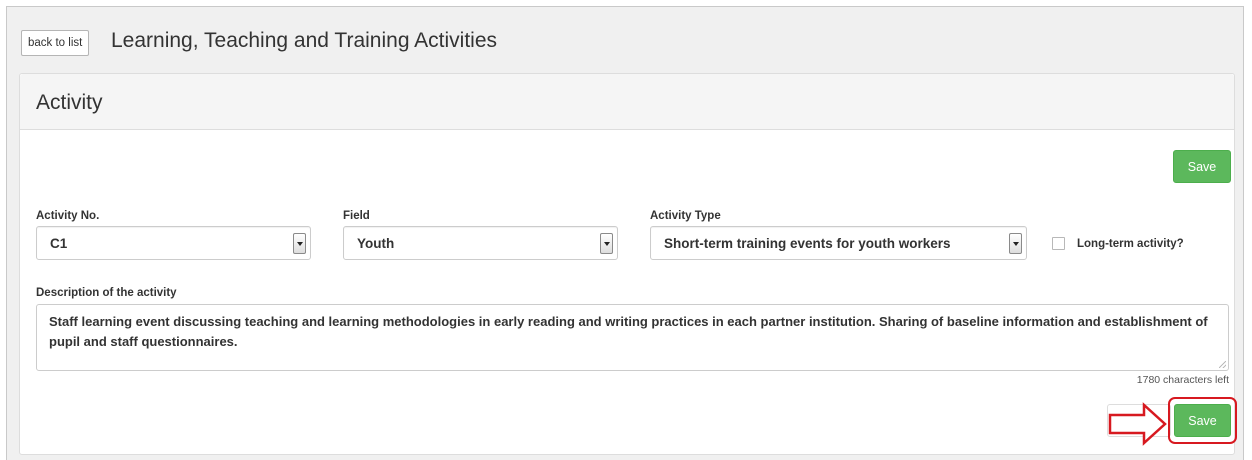 This screenshot has height=460, width=1252. Describe the element at coordinates (1202, 420) in the screenshot. I see `annotation-highlight-box` at that location.